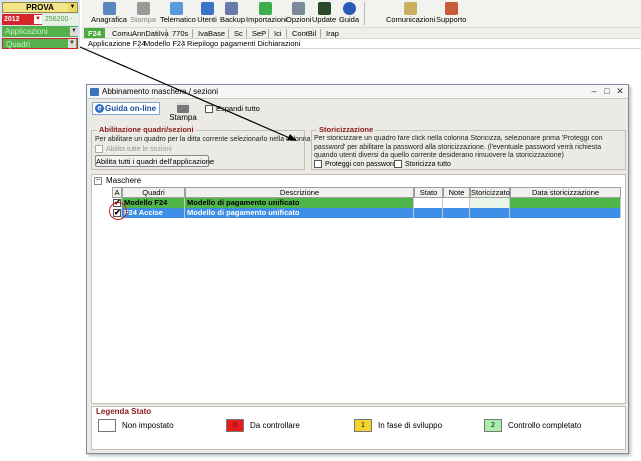 The width and height of the screenshot is (641, 461). What do you see at coordinates (109, 19) in the screenshot?
I see `toolbar-label: Anagrafica` at bounding box center [109, 19].